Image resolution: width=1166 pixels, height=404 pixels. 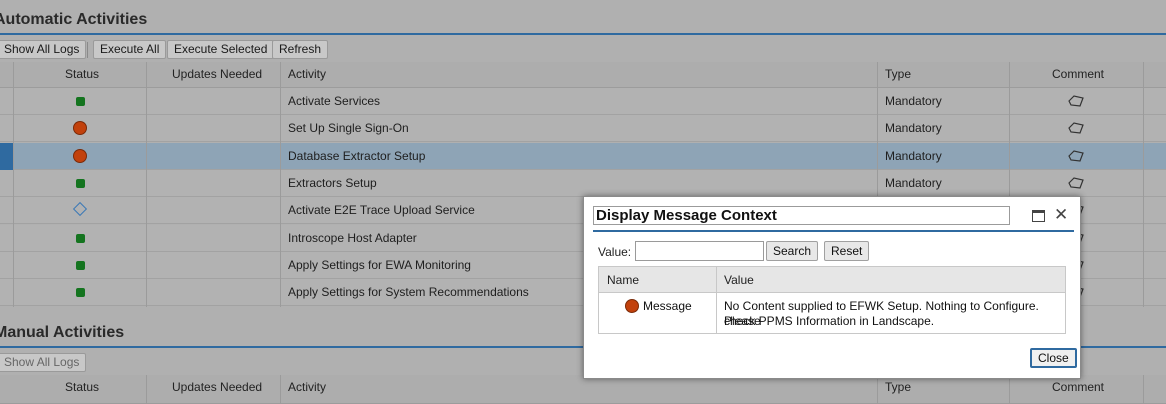 What do you see at coordinates (352, 237) in the screenshot?
I see `activity-cell: Introscope Host Adapter` at bounding box center [352, 237].